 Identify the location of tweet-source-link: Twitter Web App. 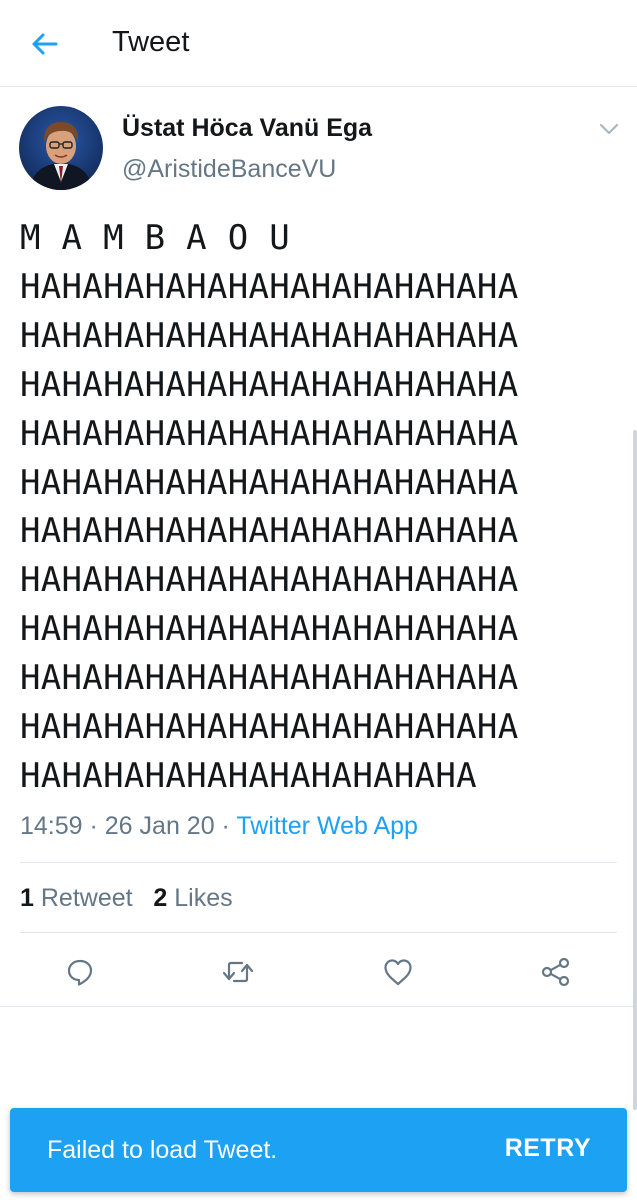
(327, 826).